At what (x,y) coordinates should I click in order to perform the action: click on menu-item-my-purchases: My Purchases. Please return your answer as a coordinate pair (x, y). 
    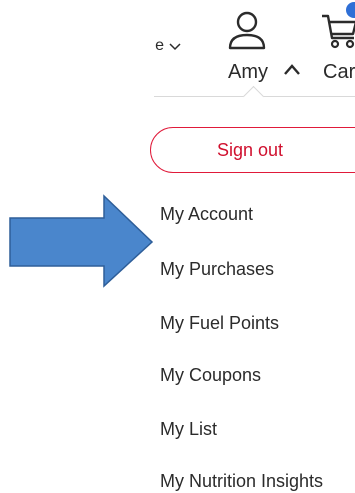
    Looking at the image, I should click on (217, 269).